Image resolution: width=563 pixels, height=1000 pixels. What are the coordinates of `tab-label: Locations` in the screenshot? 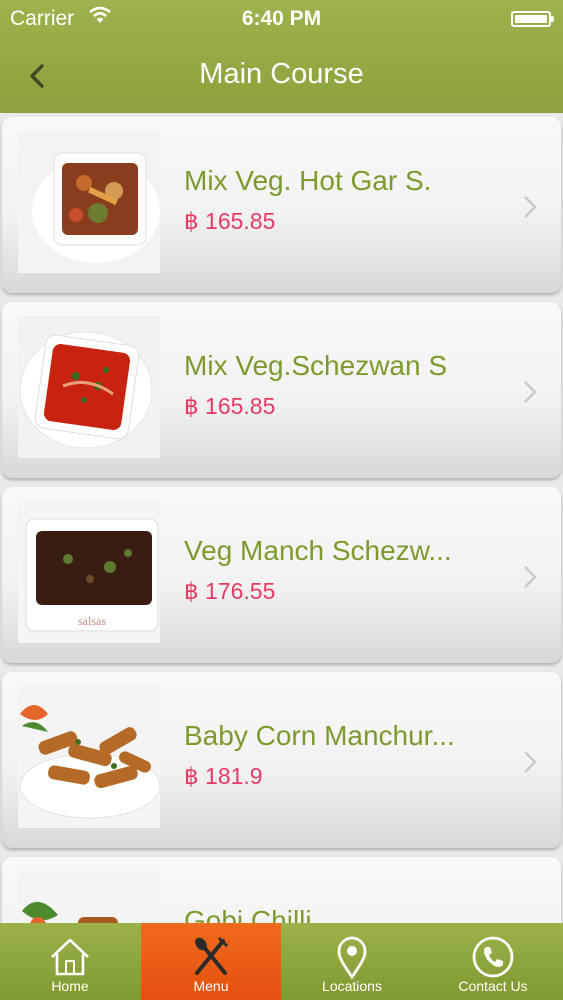 It's located at (352, 986).